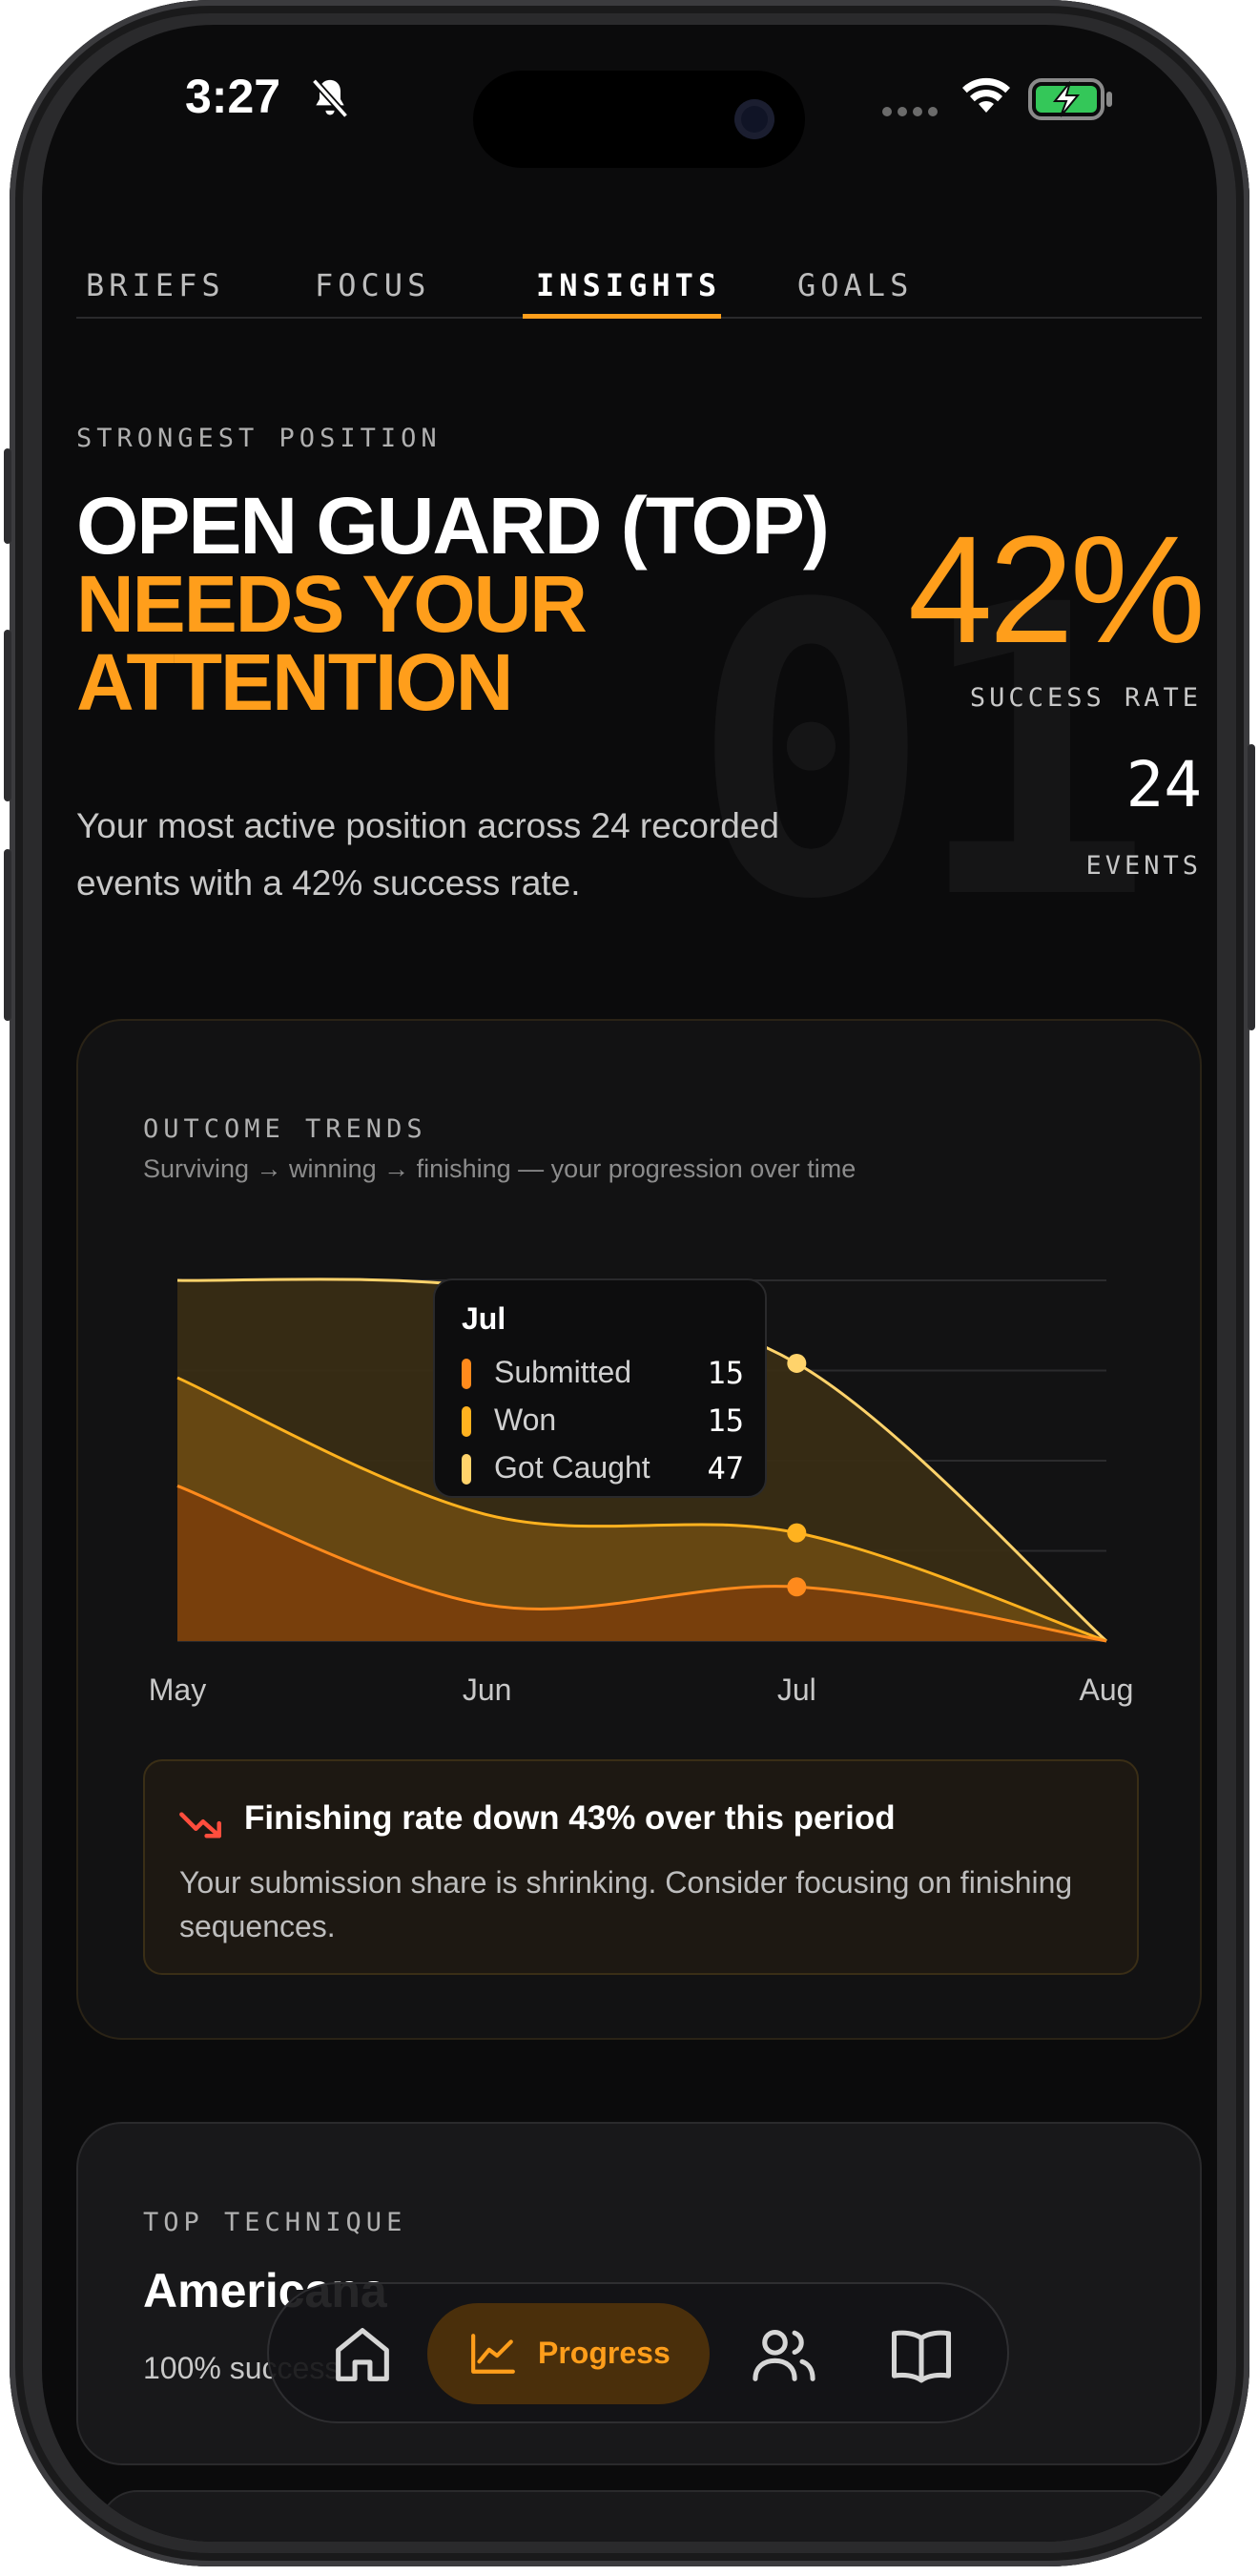 The image size is (1259, 2576). Describe the element at coordinates (332, 604) in the screenshot. I see `hero-highlight-line1: NEEDS YOUR` at that location.